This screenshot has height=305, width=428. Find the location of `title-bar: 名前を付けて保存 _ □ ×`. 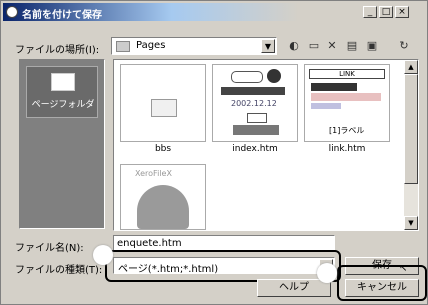

title-bar: 名前を付けて保存 _ □ × is located at coordinates (214, 12).